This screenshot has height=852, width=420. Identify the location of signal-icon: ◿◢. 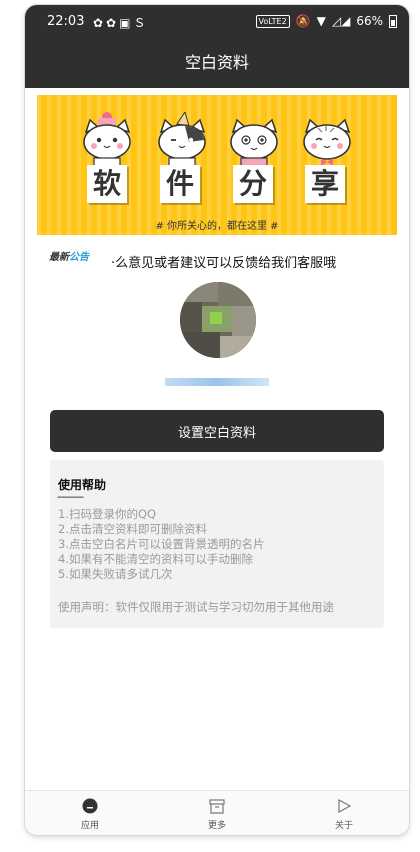
(341, 21).